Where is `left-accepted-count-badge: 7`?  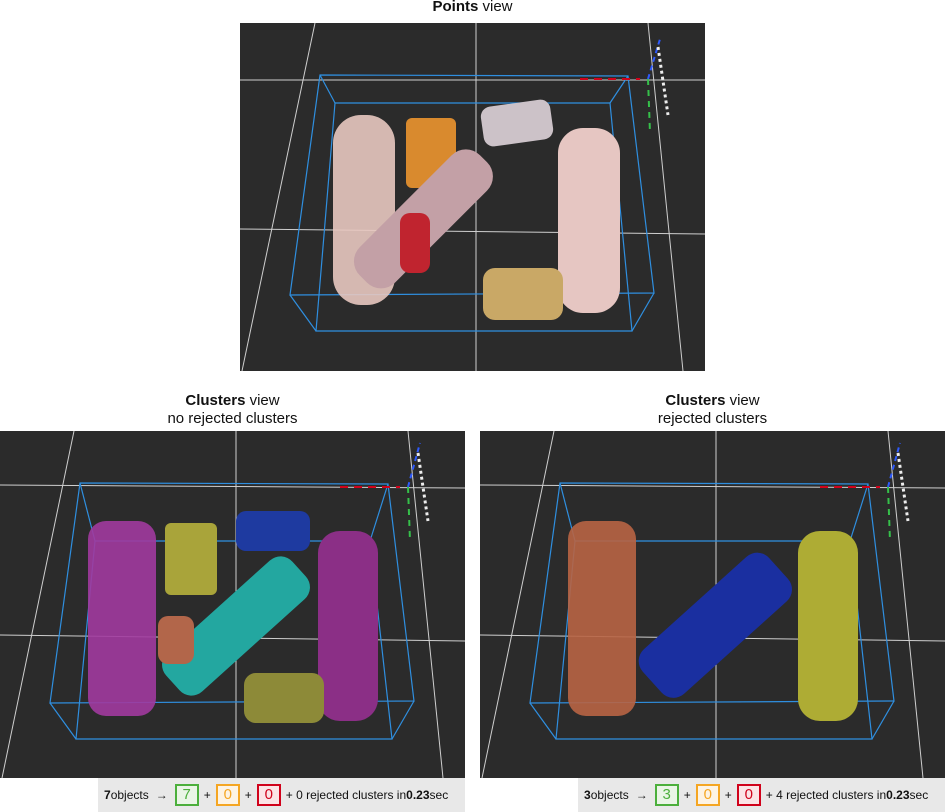 left-accepted-count-badge: 7 is located at coordinates (186, 795).